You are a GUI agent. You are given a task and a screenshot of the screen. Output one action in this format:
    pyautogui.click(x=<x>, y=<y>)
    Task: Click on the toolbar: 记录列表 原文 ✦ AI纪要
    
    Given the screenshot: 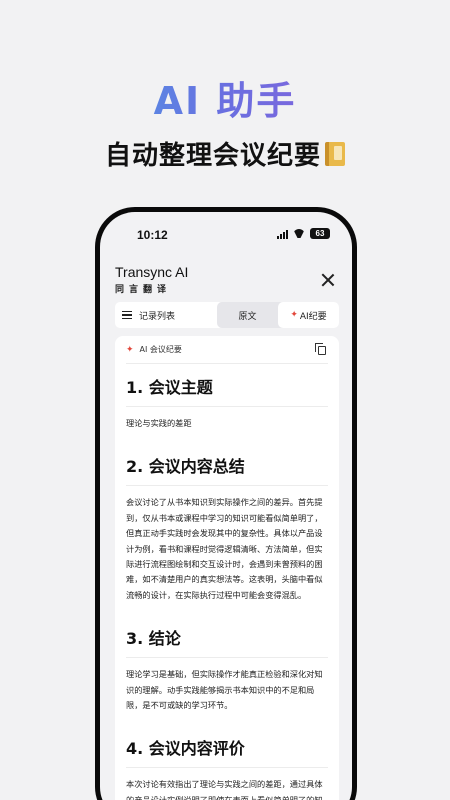 What is the action you would take?
    pyautogui.click(x=227, y=315)
    